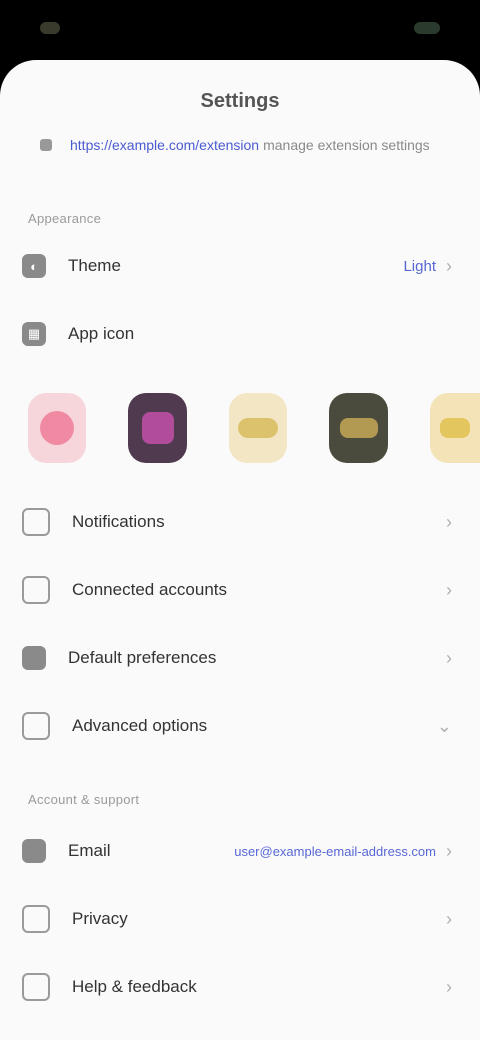 The width and height of the screenshot is (480, 1040). I want to click on time-indicator, so click(50, 28).